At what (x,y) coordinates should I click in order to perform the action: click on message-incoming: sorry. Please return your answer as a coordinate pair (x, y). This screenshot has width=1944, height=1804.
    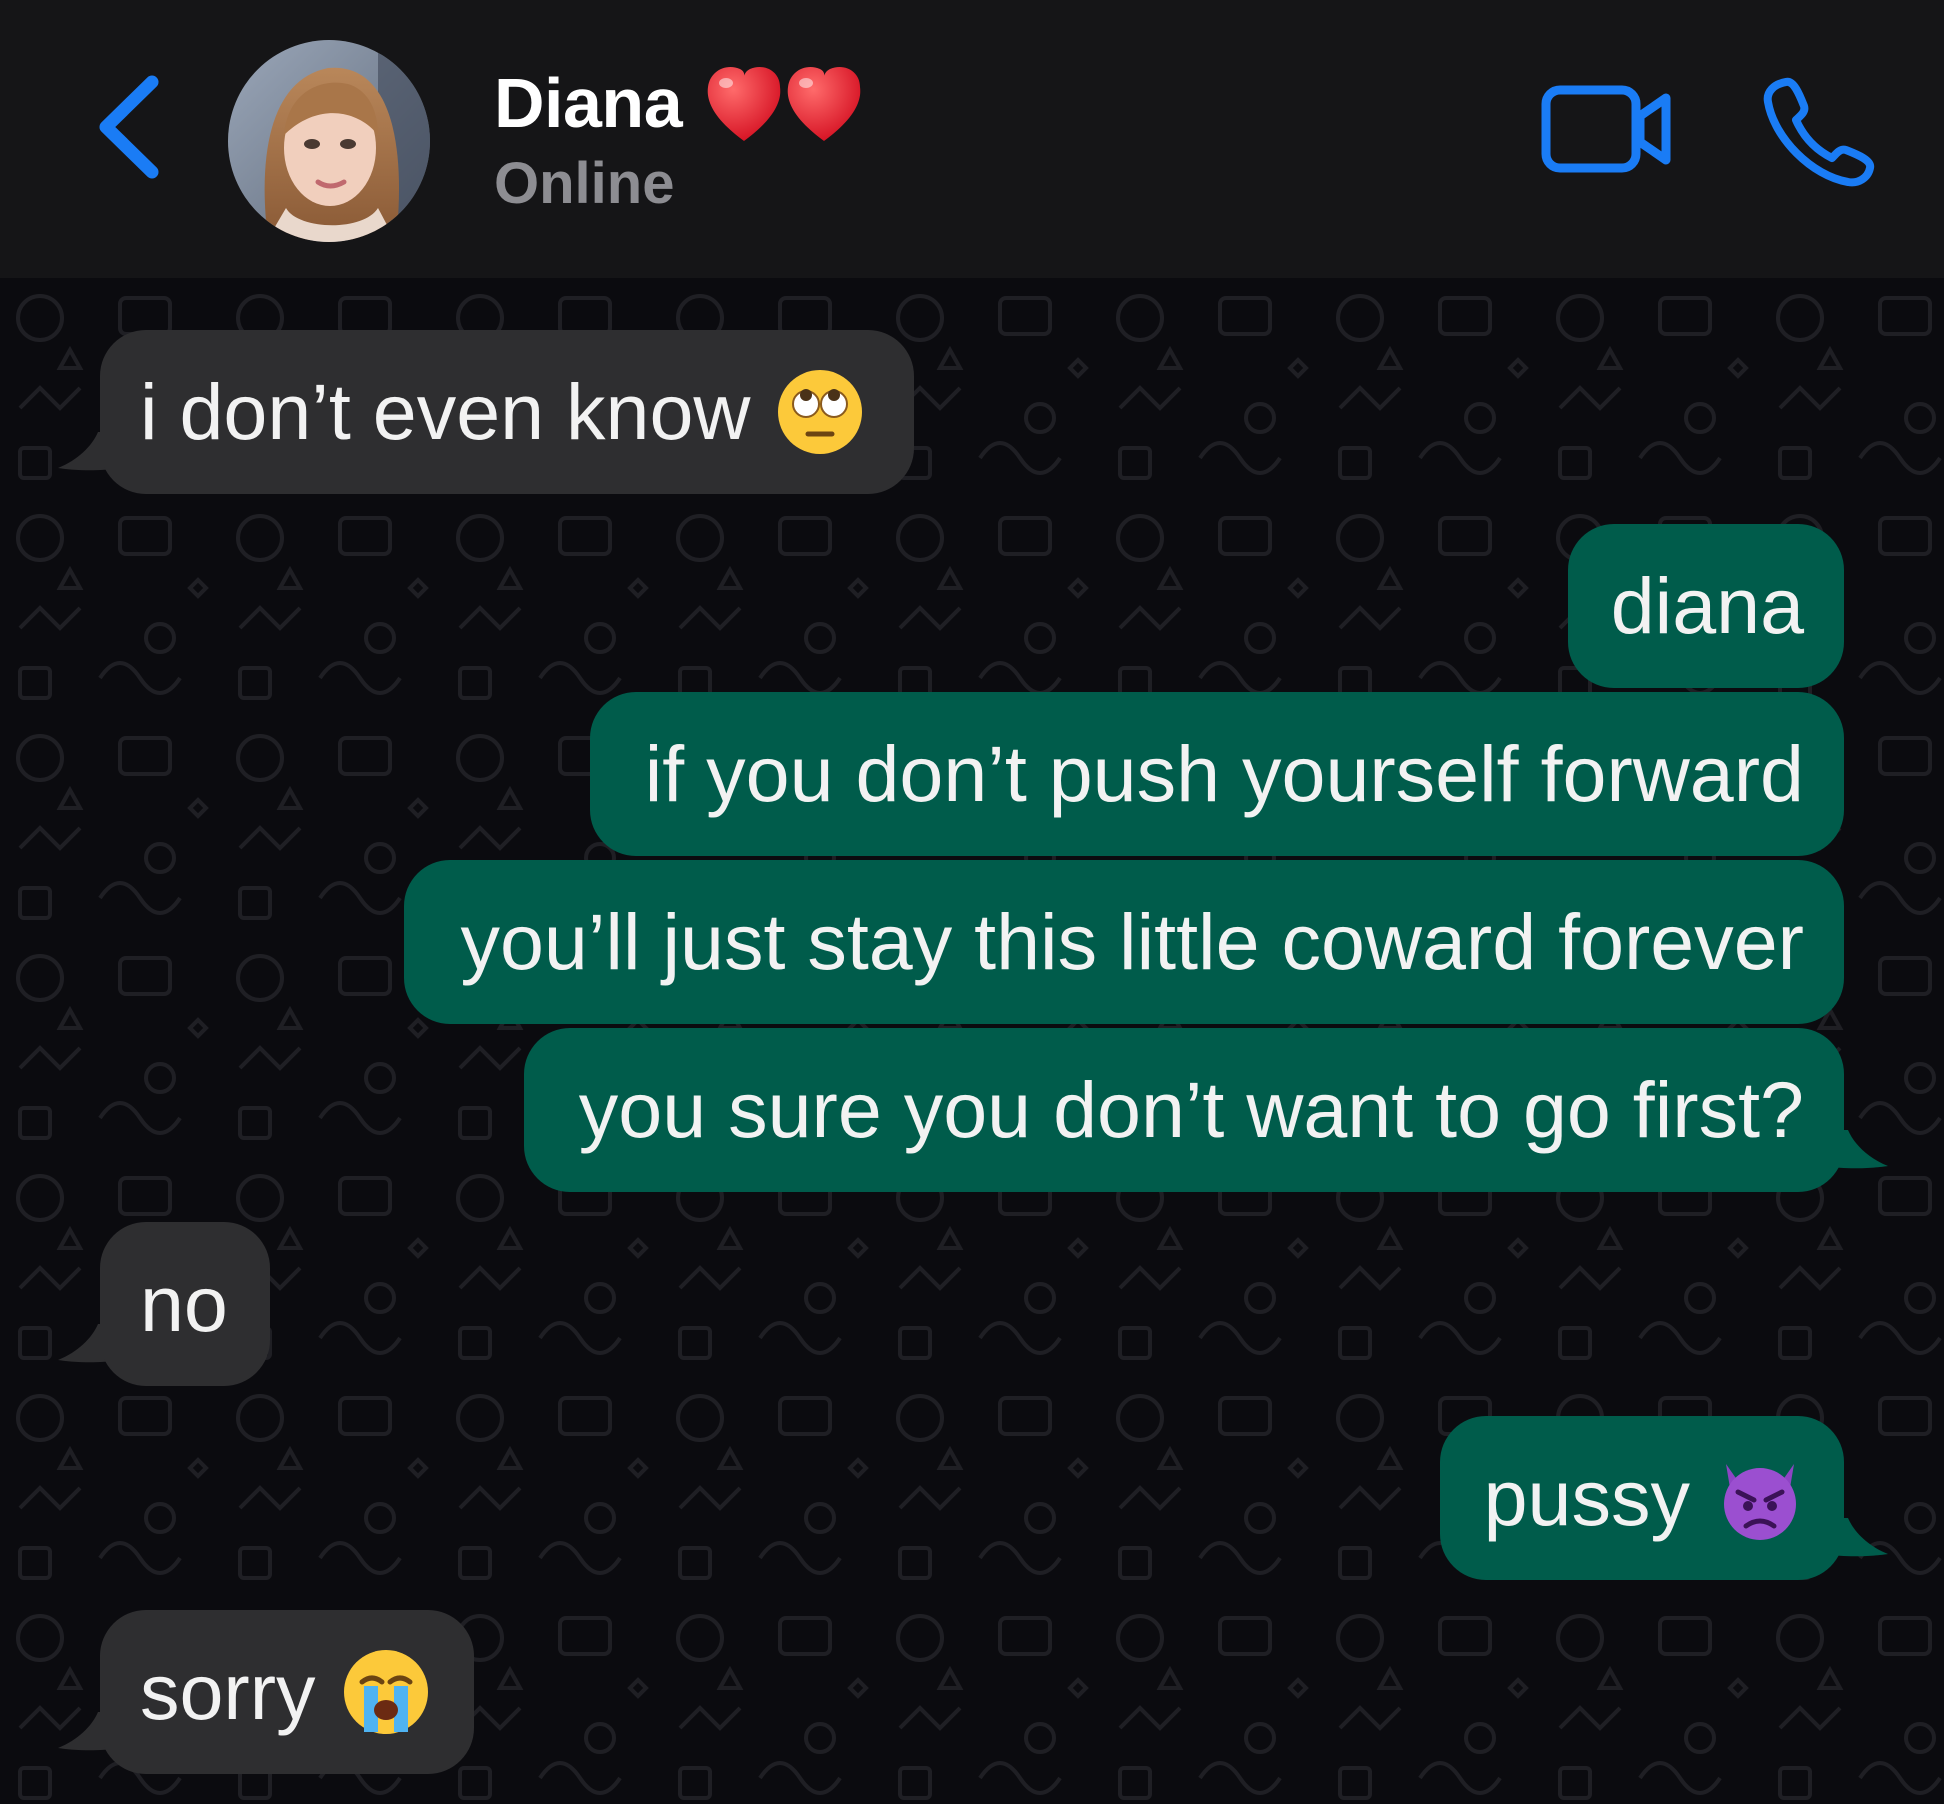
    Looking at the image, I should click on (287, 1692).